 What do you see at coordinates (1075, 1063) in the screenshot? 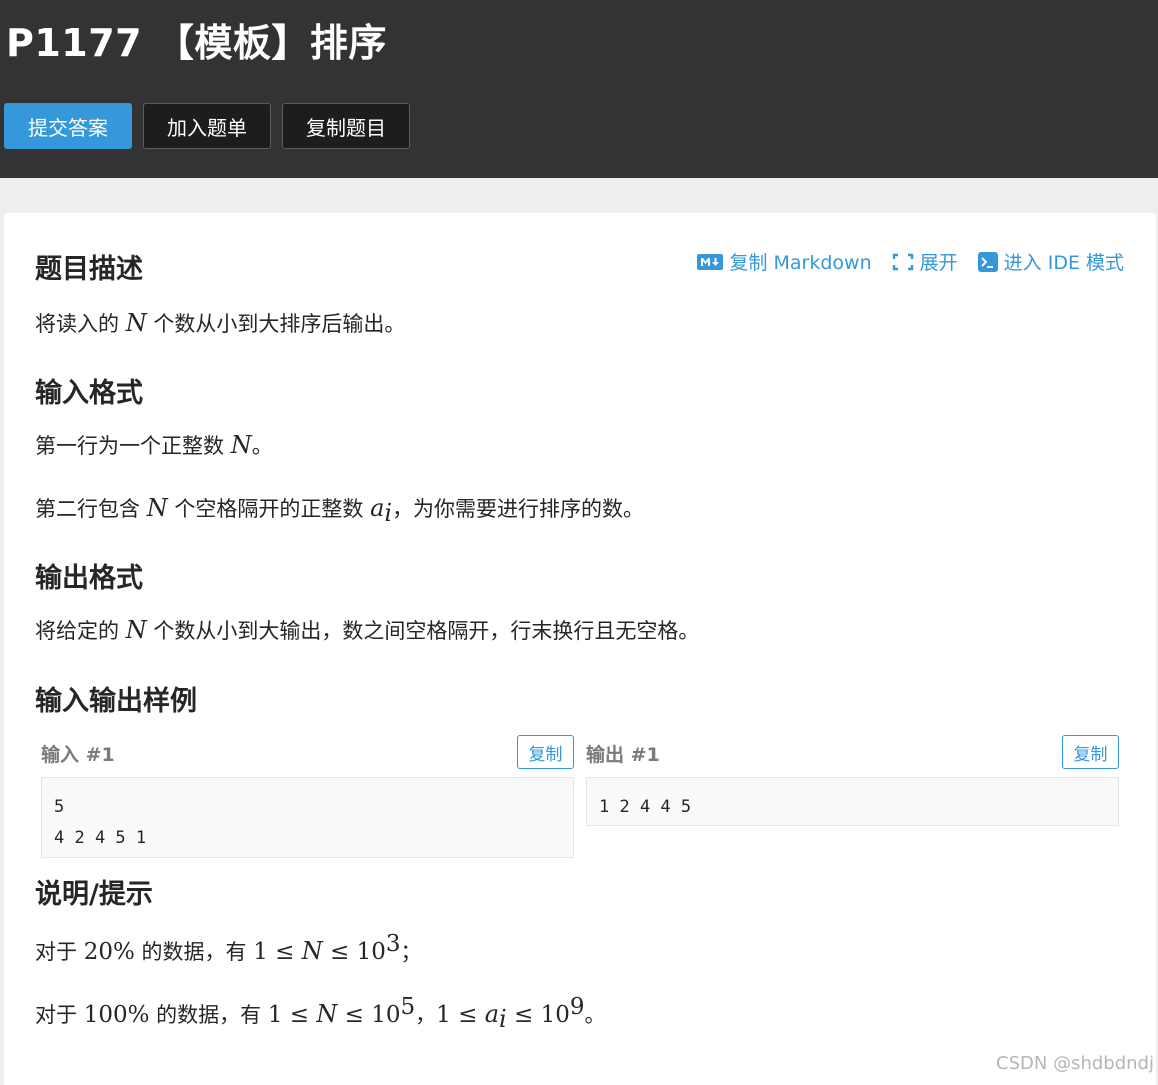
I see `watermark: CSDN @shdbdndj` at bounding box center [1075, 1063].